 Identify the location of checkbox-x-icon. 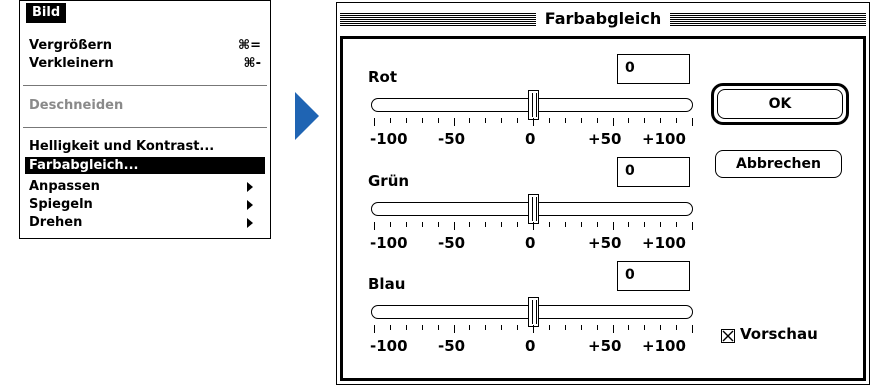
(728, 336).